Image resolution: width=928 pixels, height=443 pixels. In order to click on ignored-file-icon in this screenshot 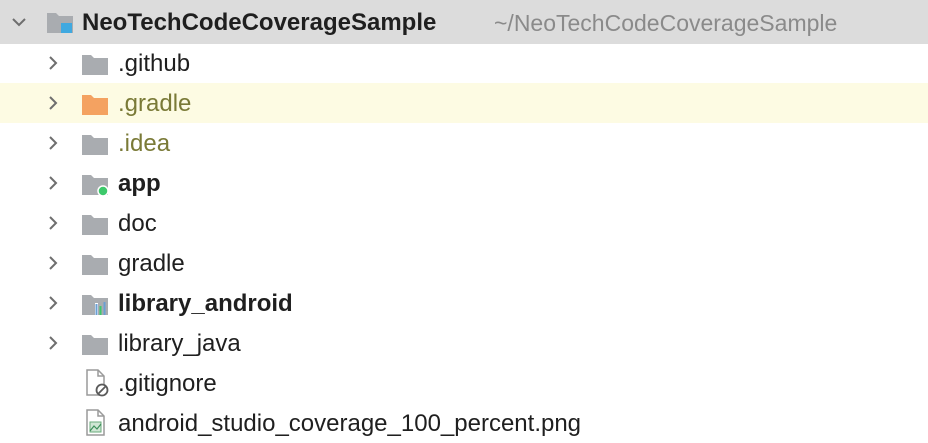, I will do `click(99, 383)`.